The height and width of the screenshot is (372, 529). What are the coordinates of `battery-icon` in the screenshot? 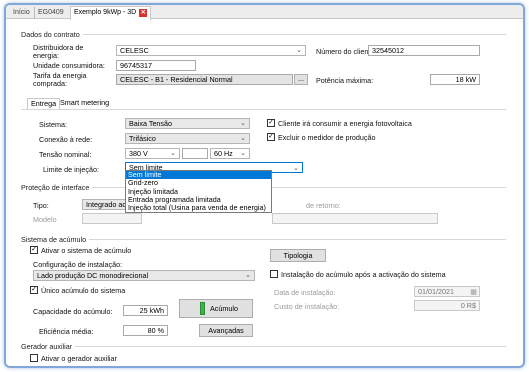 It's located at (202, 308).